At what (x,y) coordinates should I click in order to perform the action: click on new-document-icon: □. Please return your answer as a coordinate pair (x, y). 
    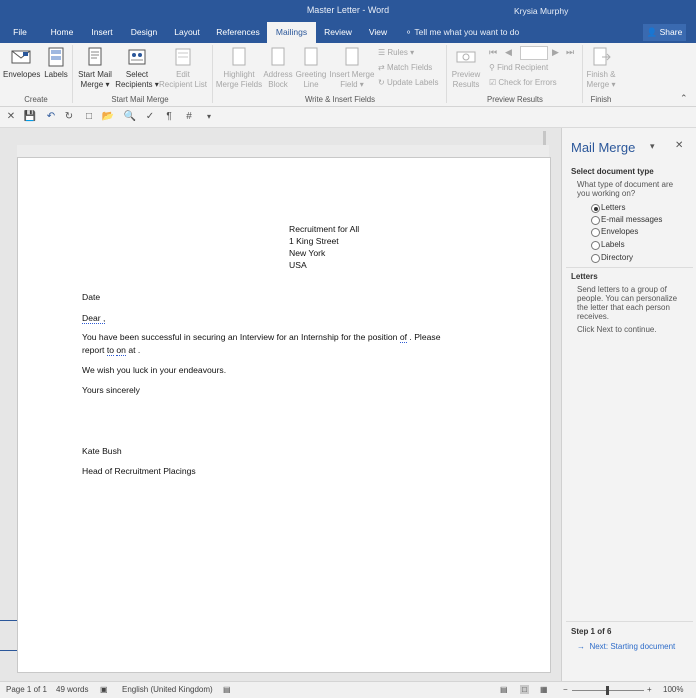
    Looking at the image, I should click on (89, 117).